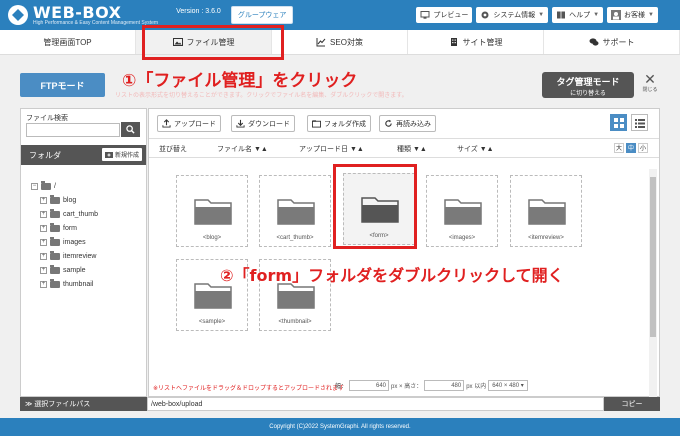 The width and height of the screenshot is (680, 436). I want to click on collapse-icon: −, so click(34, 186).